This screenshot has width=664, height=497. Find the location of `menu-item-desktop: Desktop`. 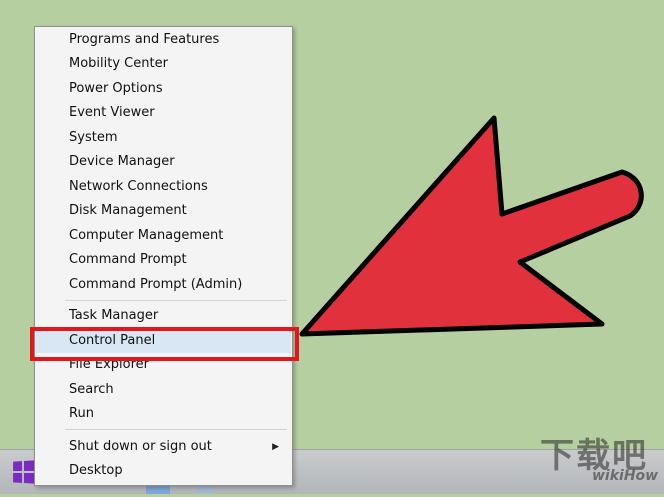

menu-item-desktop: Desktop is located at coordinates (163, 471).